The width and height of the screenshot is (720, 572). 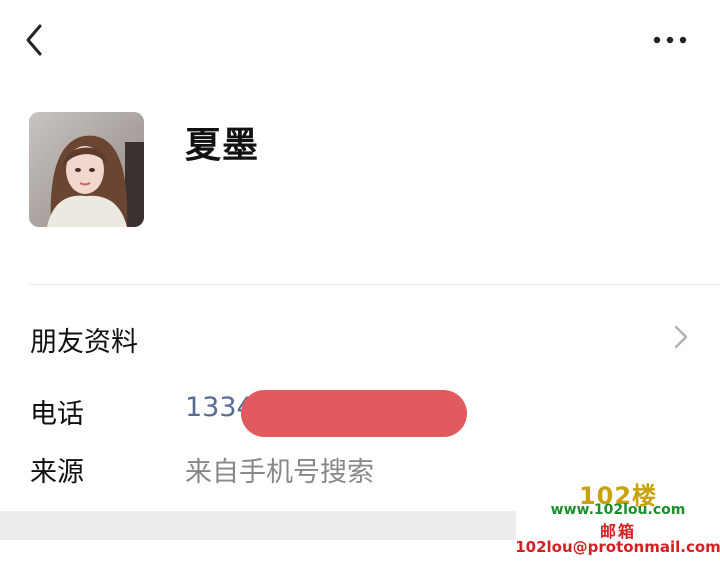 I want to click on source-value: 来自手机号搜索, so click(x=279, y=472).